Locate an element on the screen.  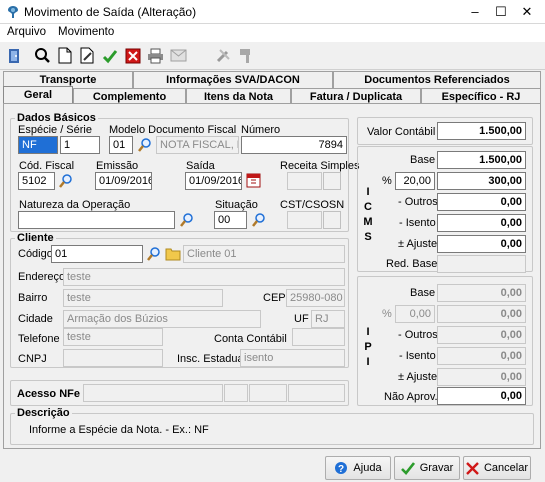
situacao-search-button is located at coordinates (258, 219).